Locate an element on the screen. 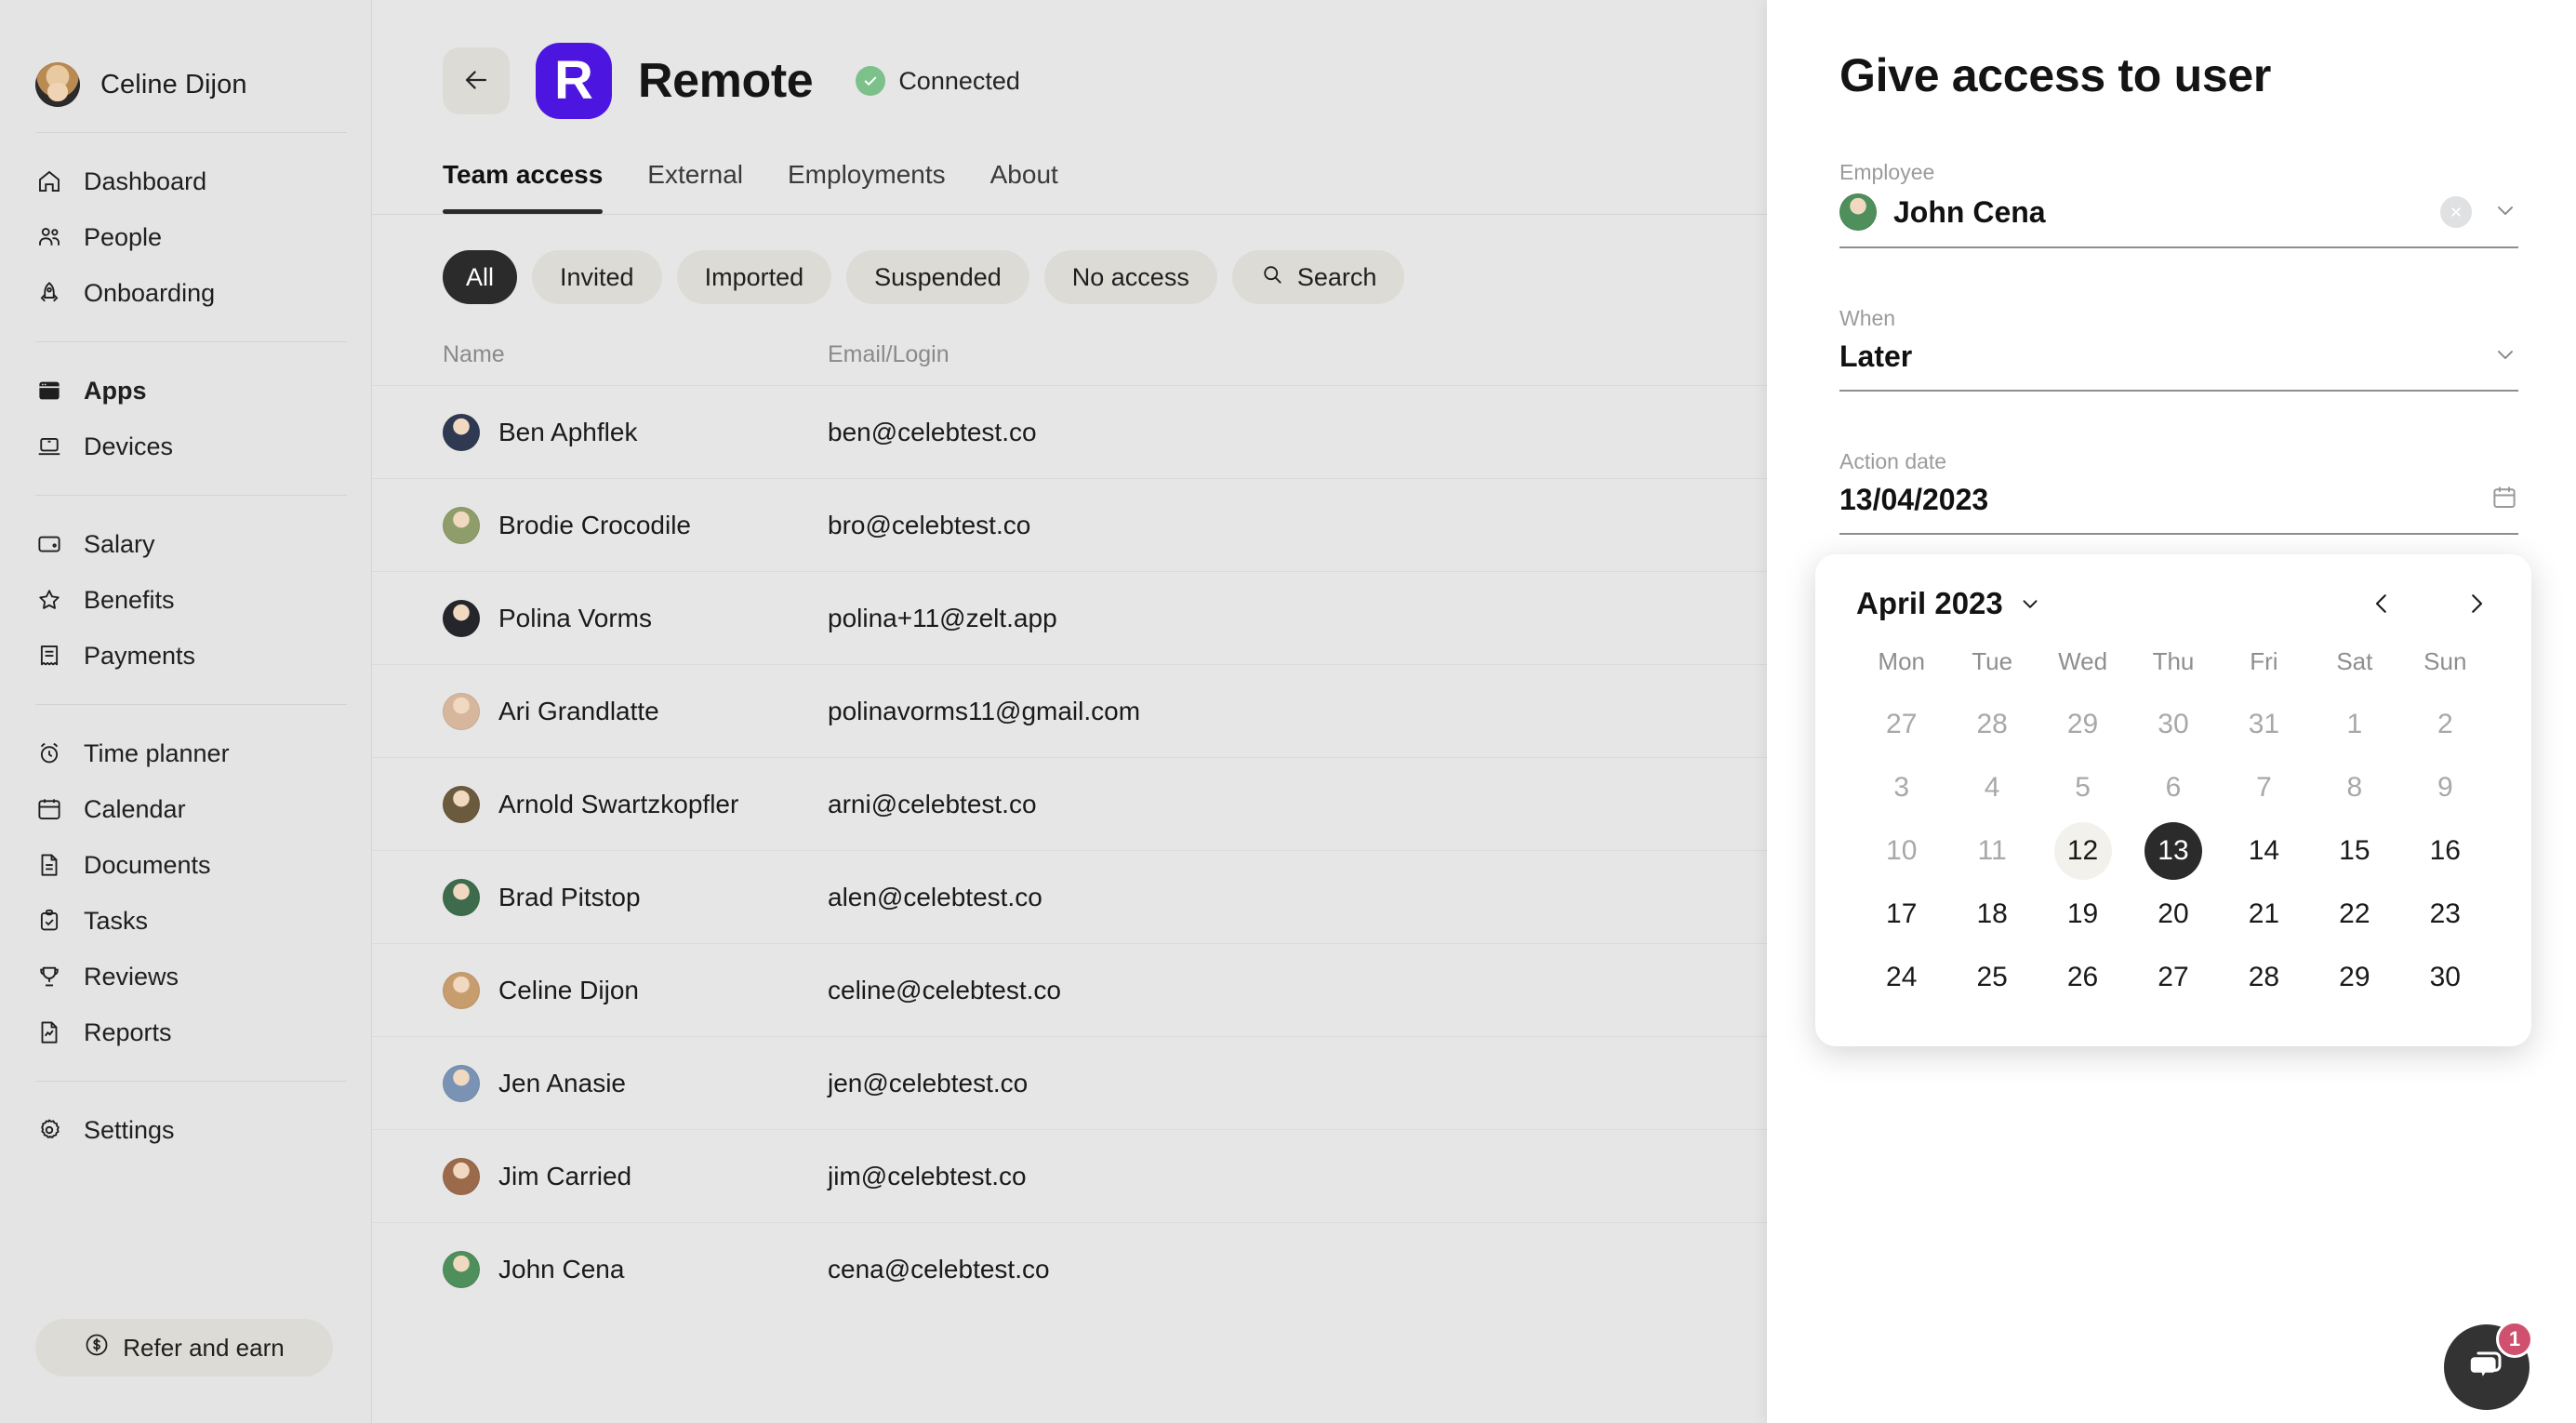  action-date-input: 13/04/2023 is located at coordinates (2178, 509).